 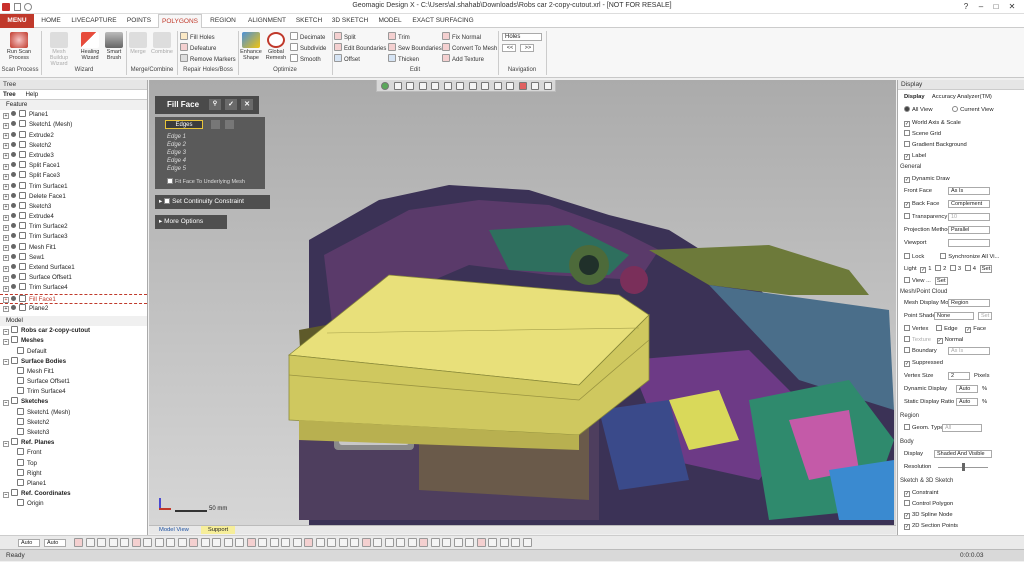 What do you see at coordinates (399, 37) in the screenshot?
I see `trim-button: Trim` at bounding box center [399, 37].